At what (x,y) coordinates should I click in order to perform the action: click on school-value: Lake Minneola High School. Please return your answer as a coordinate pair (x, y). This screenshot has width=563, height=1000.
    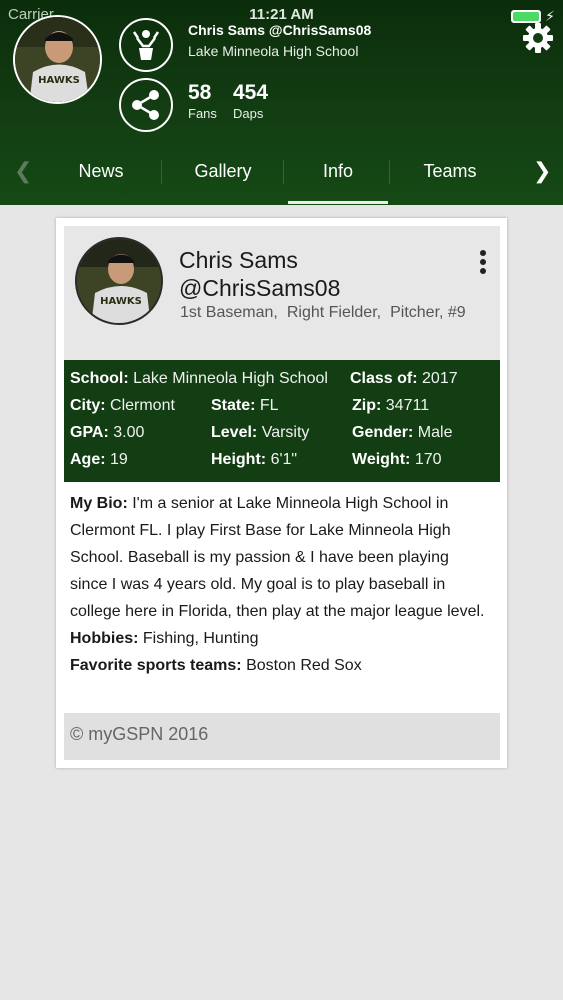
    Looking at the image, I should click on (230, 378).